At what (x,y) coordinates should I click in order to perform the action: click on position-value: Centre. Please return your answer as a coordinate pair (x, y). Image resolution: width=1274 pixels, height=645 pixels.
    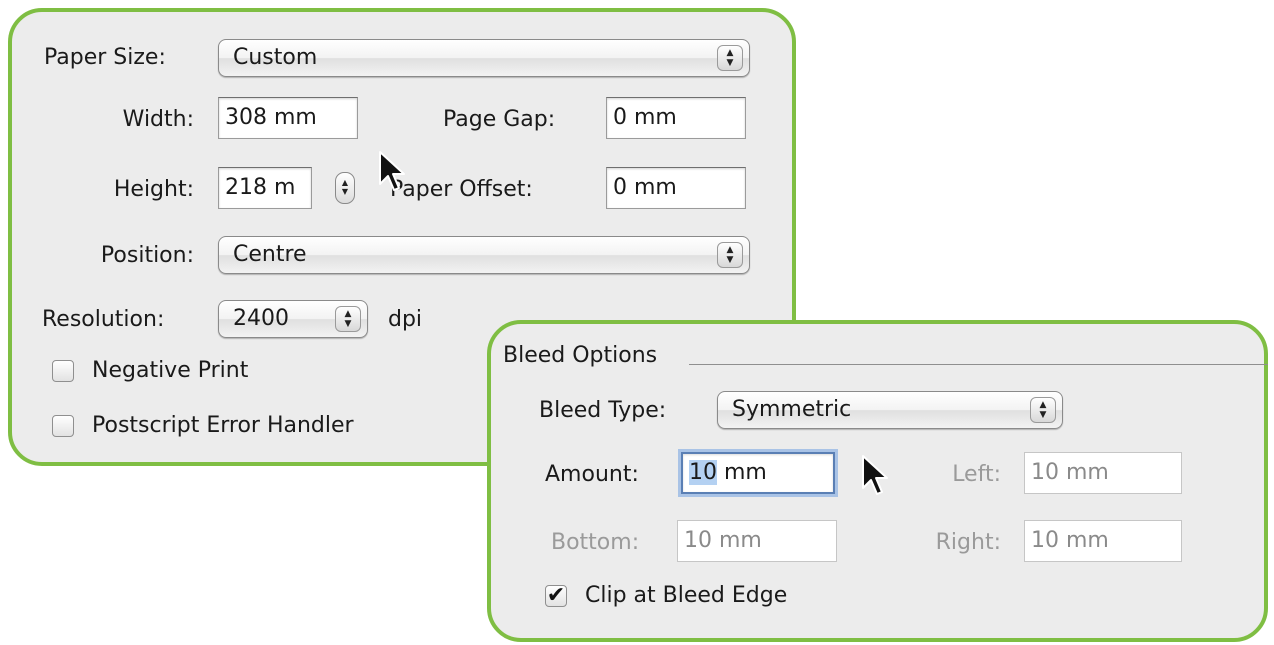
    Looking at the image, I should click on (270, 254).